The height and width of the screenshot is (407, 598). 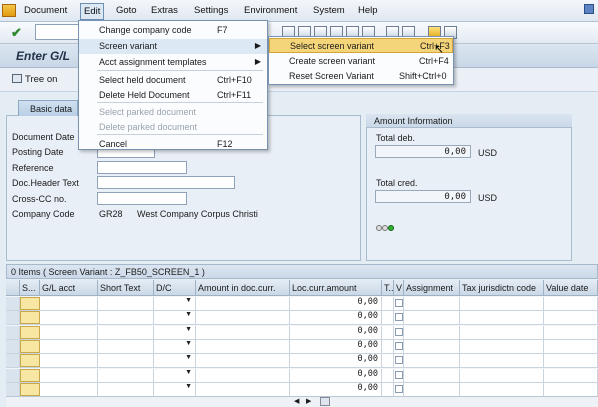 I want to click on enter-check-icon: ✔, so click(x=18, y=33).